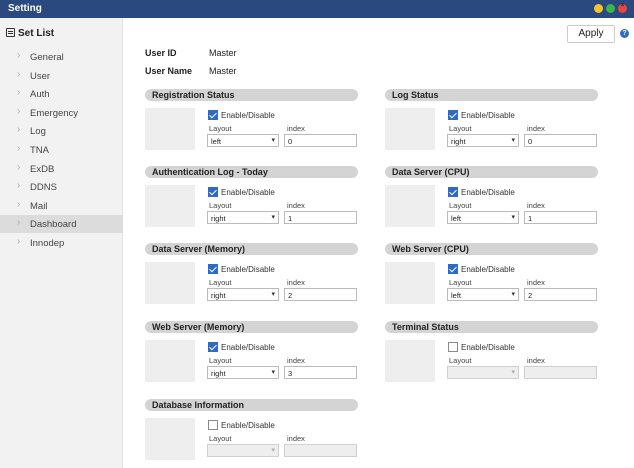  Describe the element at coordinates (251, 327) in the screenshot. I see `section-header: Web Server (Memory)` at that location.